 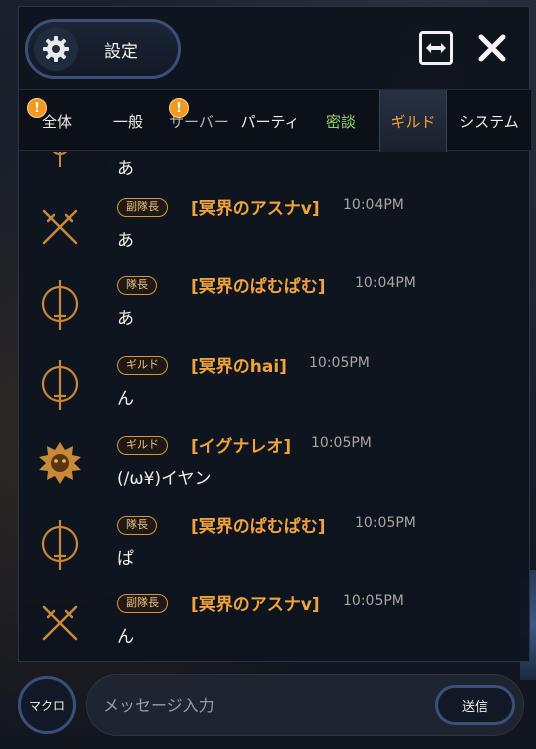 I want to click on macro-button: マクロ, so click(x=47, y=705).